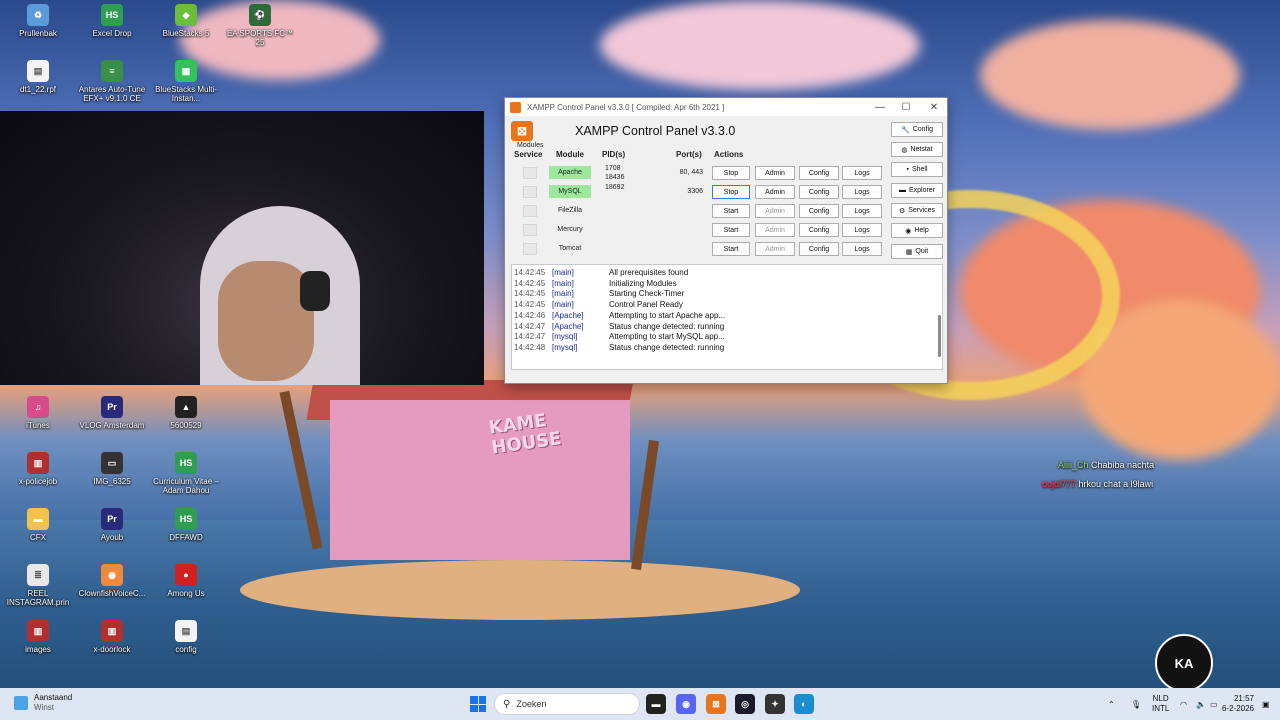 The height and width of the screenshot is (720, 1280). What do you see at coordinates (38, 585) in the screenshot?
I see `desktop-icon: ≣ REEL INSTAGRAM.prin` at bounding box center [38, 585].